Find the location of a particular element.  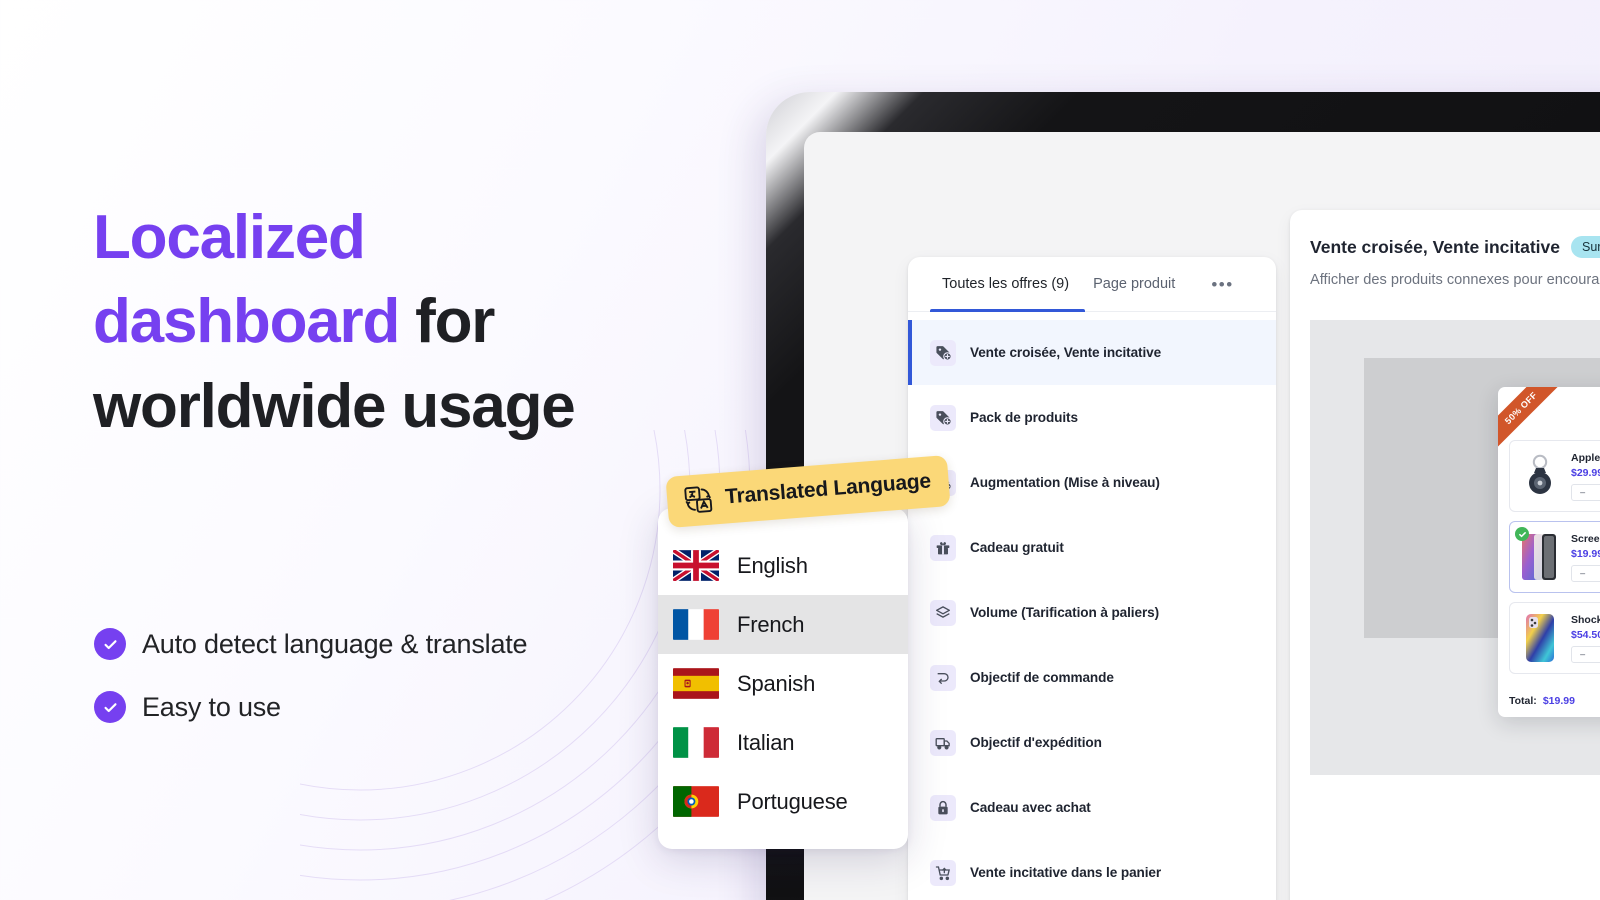

widget-product-row: Apple Ai $29.99 –1+ is located at coordinates (1554, 476).